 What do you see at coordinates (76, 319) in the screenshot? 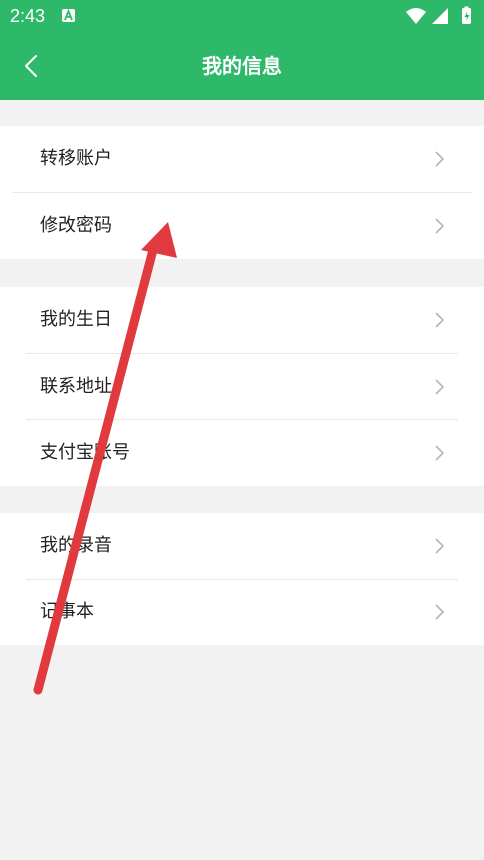
I see `menu-item-label: 我的生日` at bounding box center [76, 319].